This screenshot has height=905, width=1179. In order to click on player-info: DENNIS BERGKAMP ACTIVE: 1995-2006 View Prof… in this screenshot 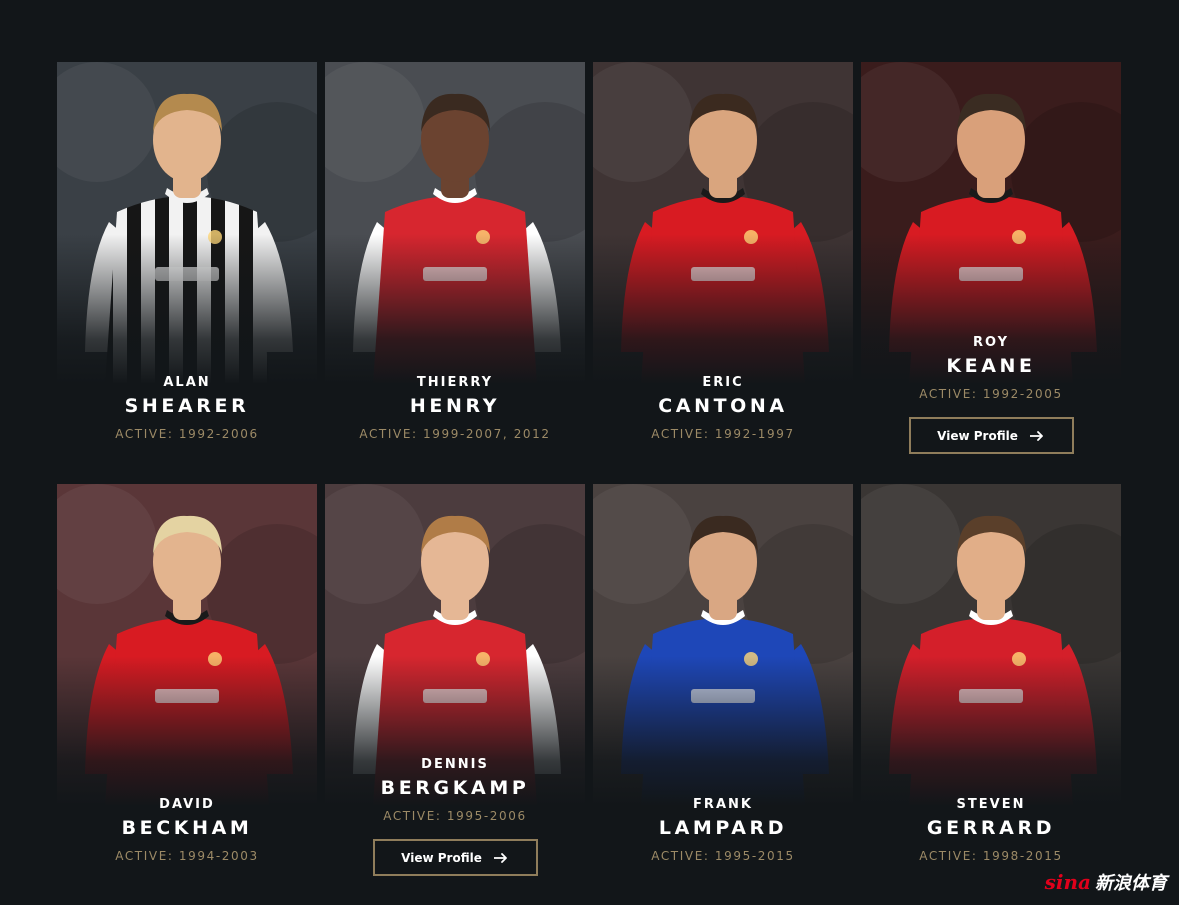, I will do `click(455, 816)`.